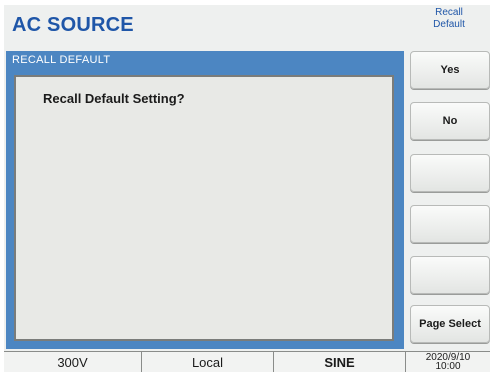  I want to click on page-select-button: Page Select, so click(450, 324).